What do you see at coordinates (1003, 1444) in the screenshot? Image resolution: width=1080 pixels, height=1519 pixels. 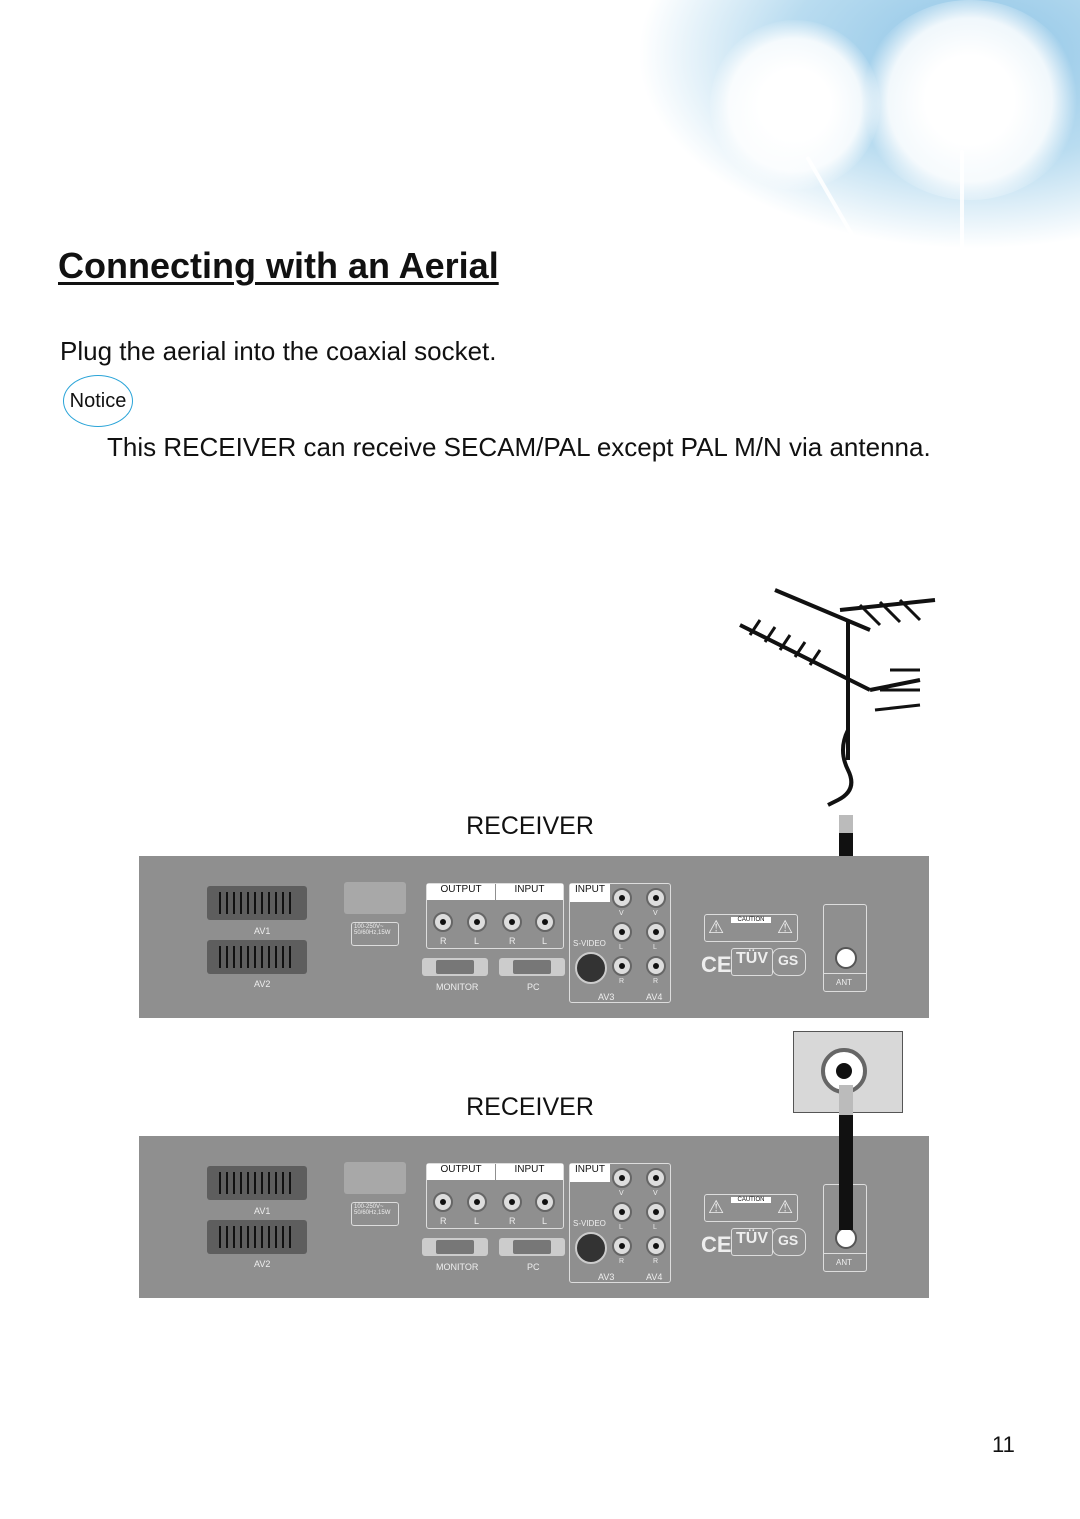 I see `page-number: 11` at bounding box center [1003, 1444].